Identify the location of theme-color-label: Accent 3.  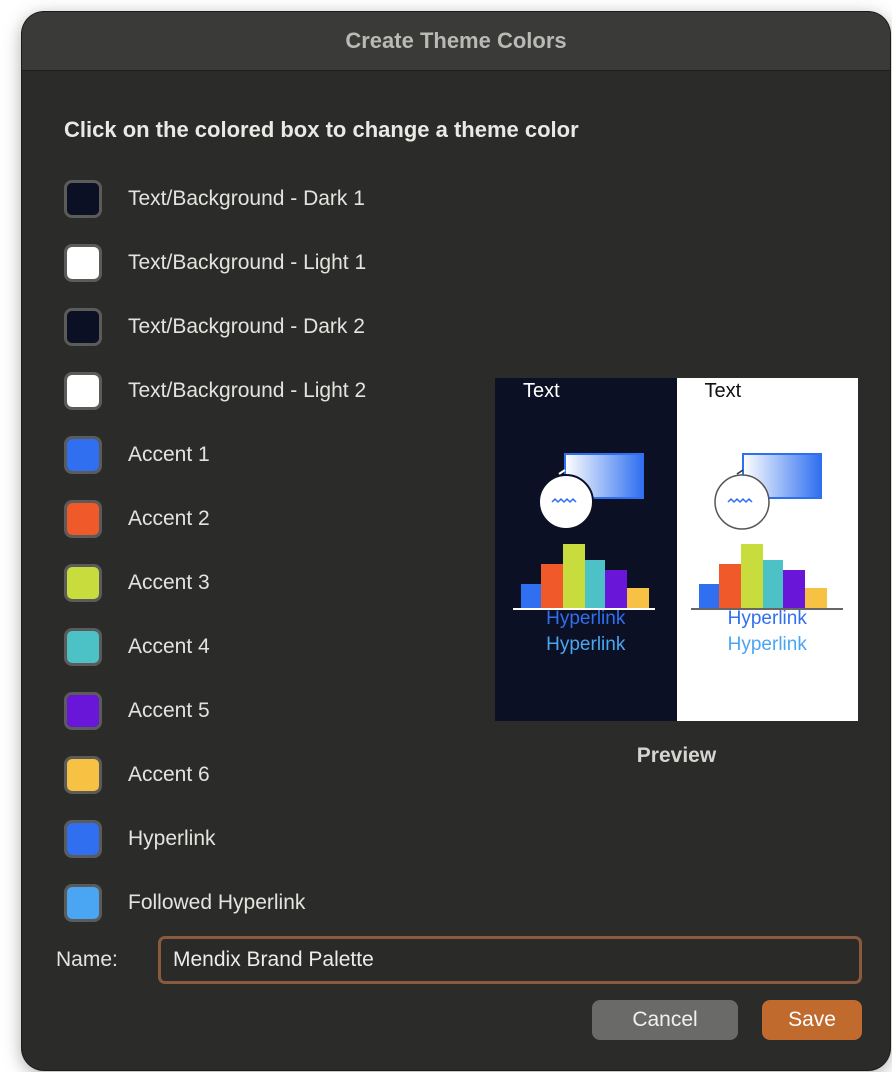
(169, 582).